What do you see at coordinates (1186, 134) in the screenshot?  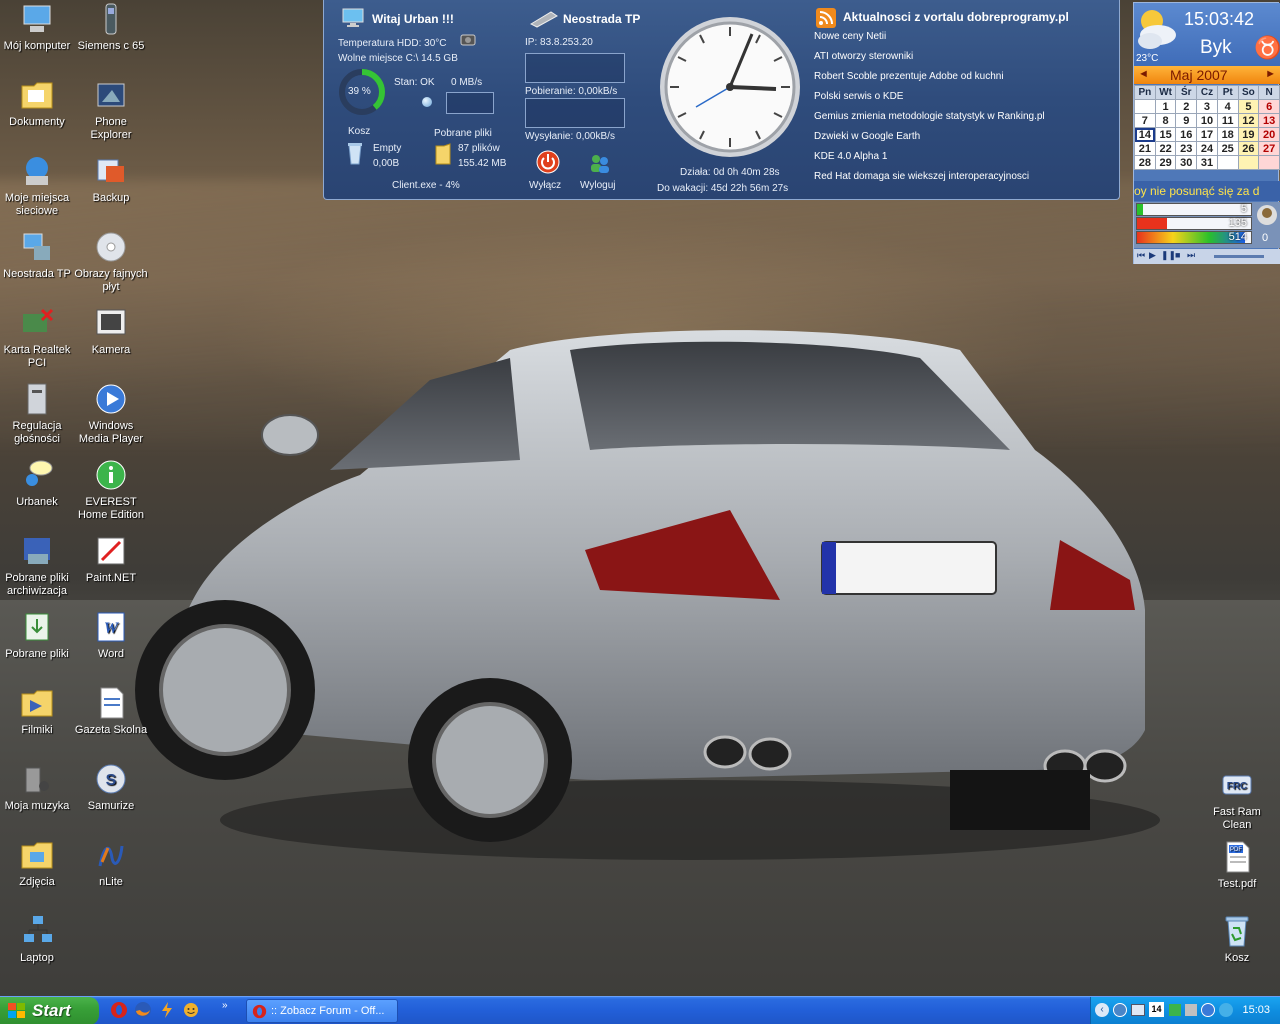 I see `calendar-day: 16` at bounding box center [1186, 134].